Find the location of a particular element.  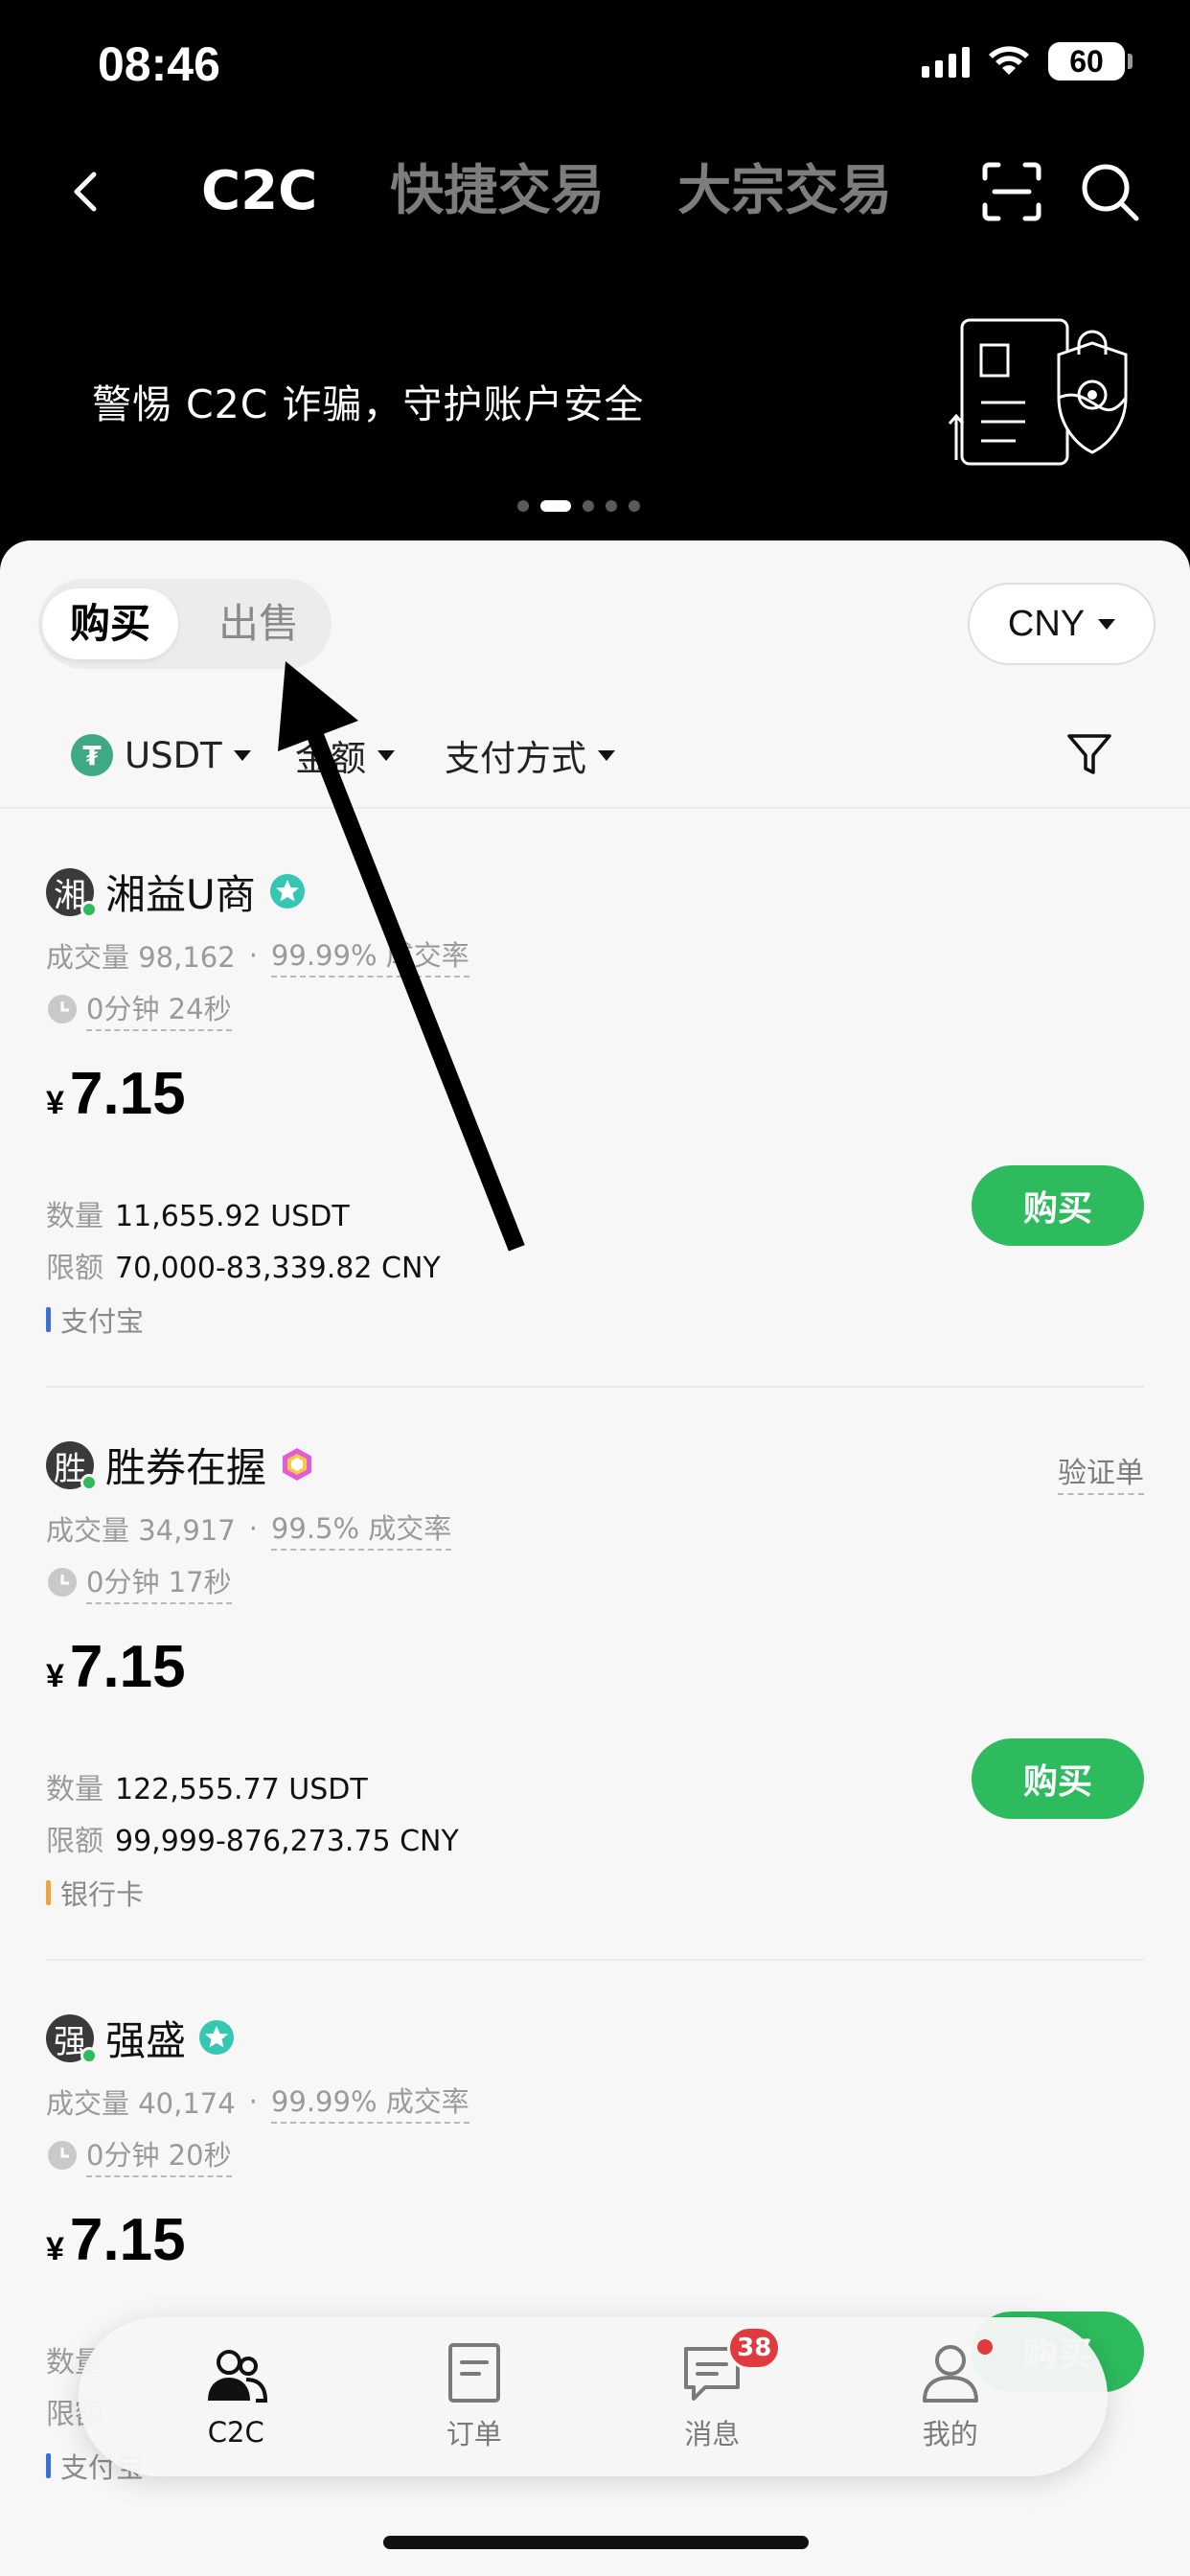

merchant-name: 湘益U商 is located at coordinates (181, 891).